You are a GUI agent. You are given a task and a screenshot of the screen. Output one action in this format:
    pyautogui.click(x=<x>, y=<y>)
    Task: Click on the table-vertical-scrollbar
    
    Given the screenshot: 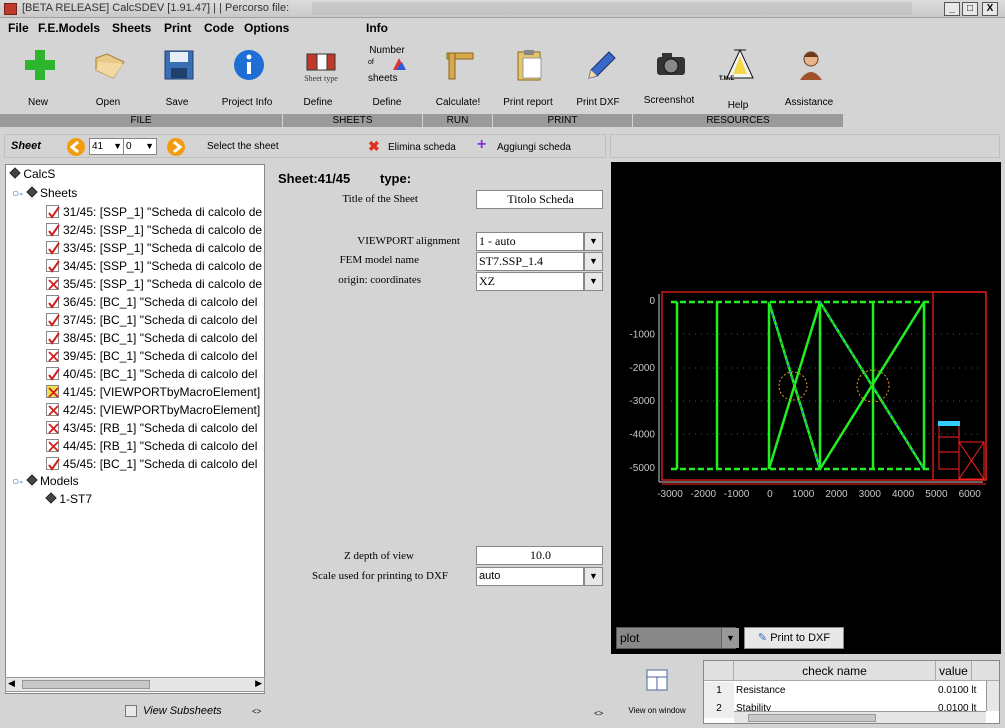 What is the action you would take?
    pyautogui.click(x=992, y=696)
    